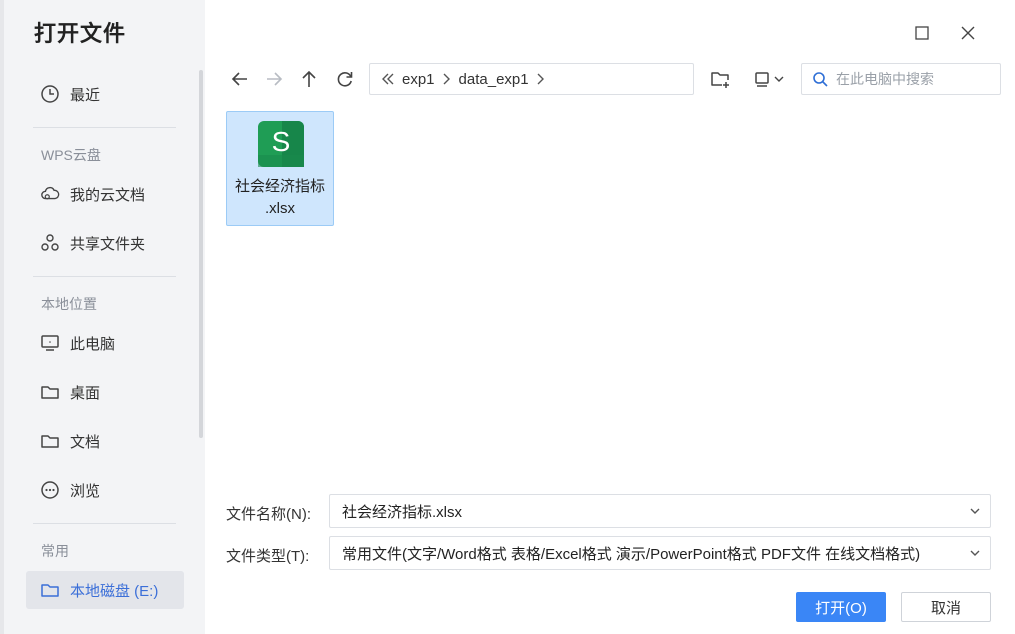 This screenshot has width=1015, height=634. I want to click on view-mode-icon, so click(762, 79).